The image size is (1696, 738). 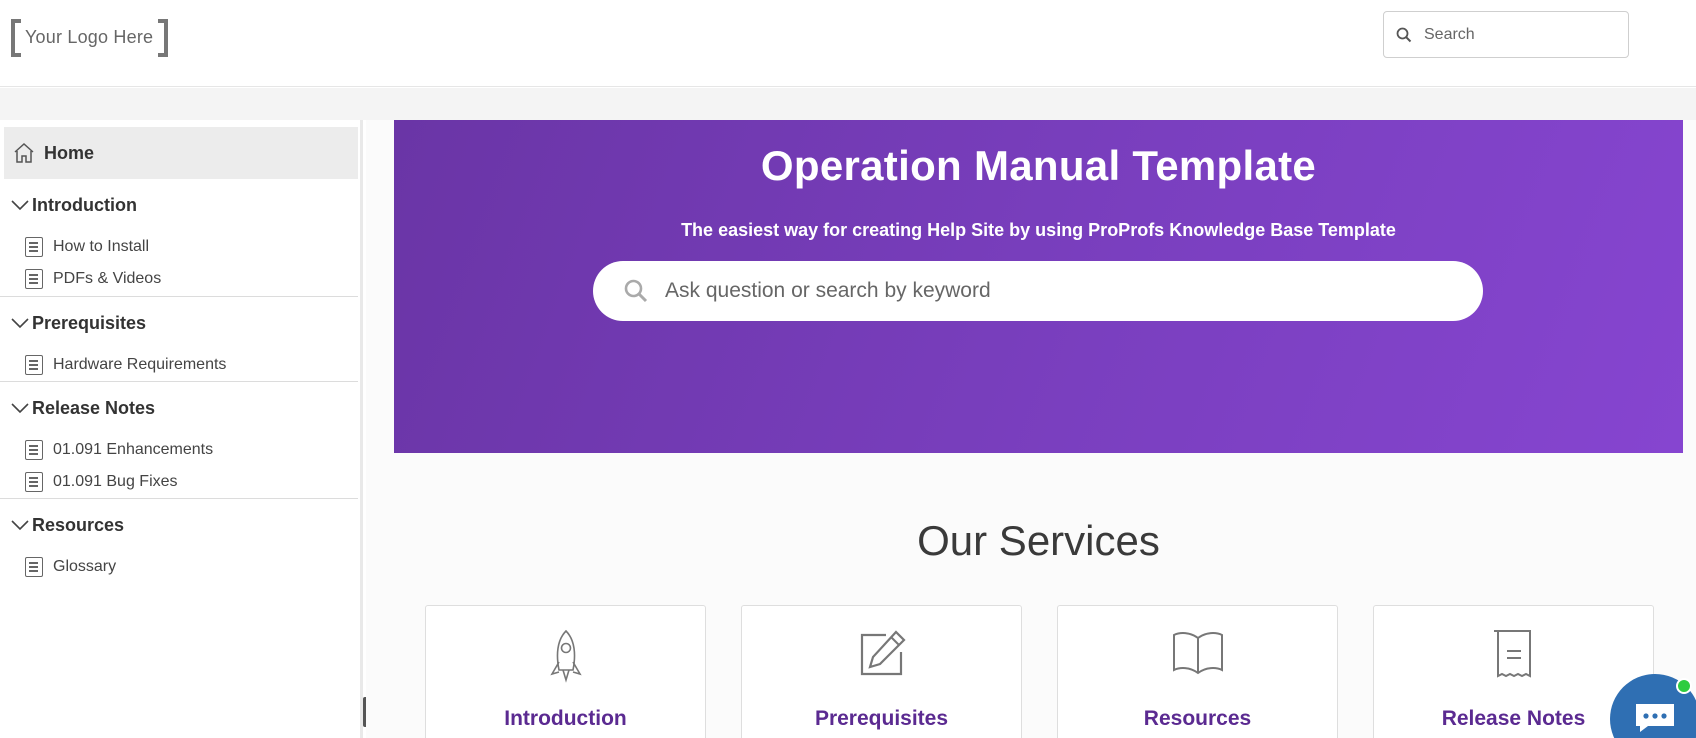 I want to click on sidebar-section-header: Resources, so click(x=62, y=525).